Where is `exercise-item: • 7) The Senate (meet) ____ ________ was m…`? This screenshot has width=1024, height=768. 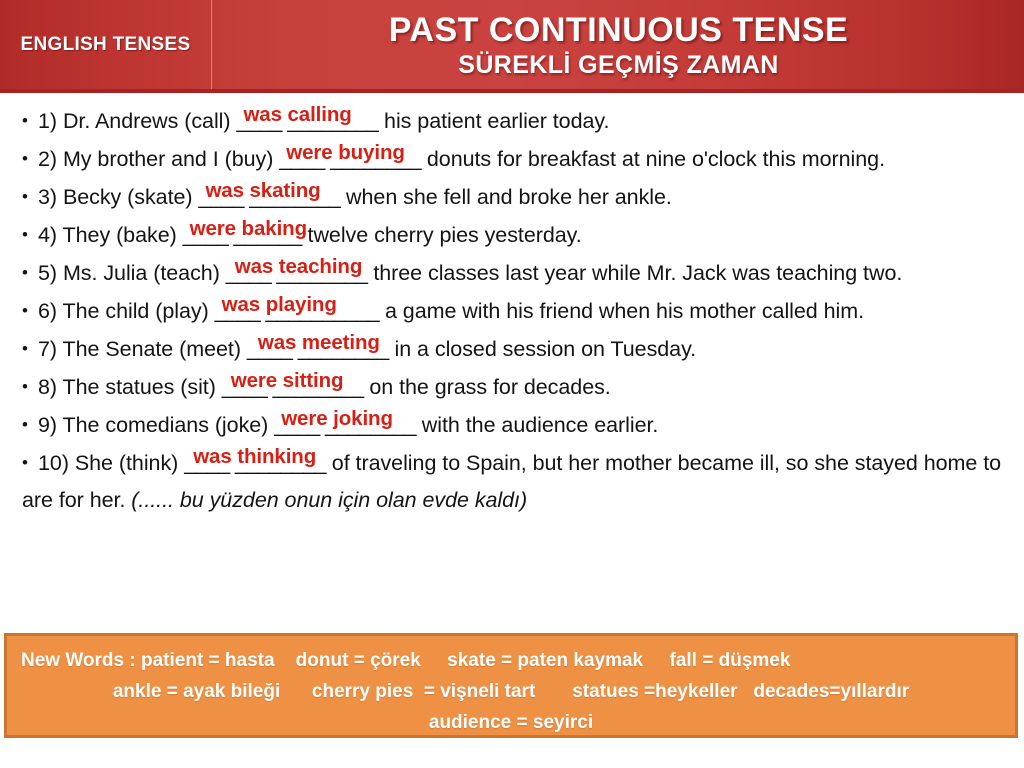
exercise-item: • 7) The Senate (meet) ____ ________ was m… is located at coordinates (516, 349).